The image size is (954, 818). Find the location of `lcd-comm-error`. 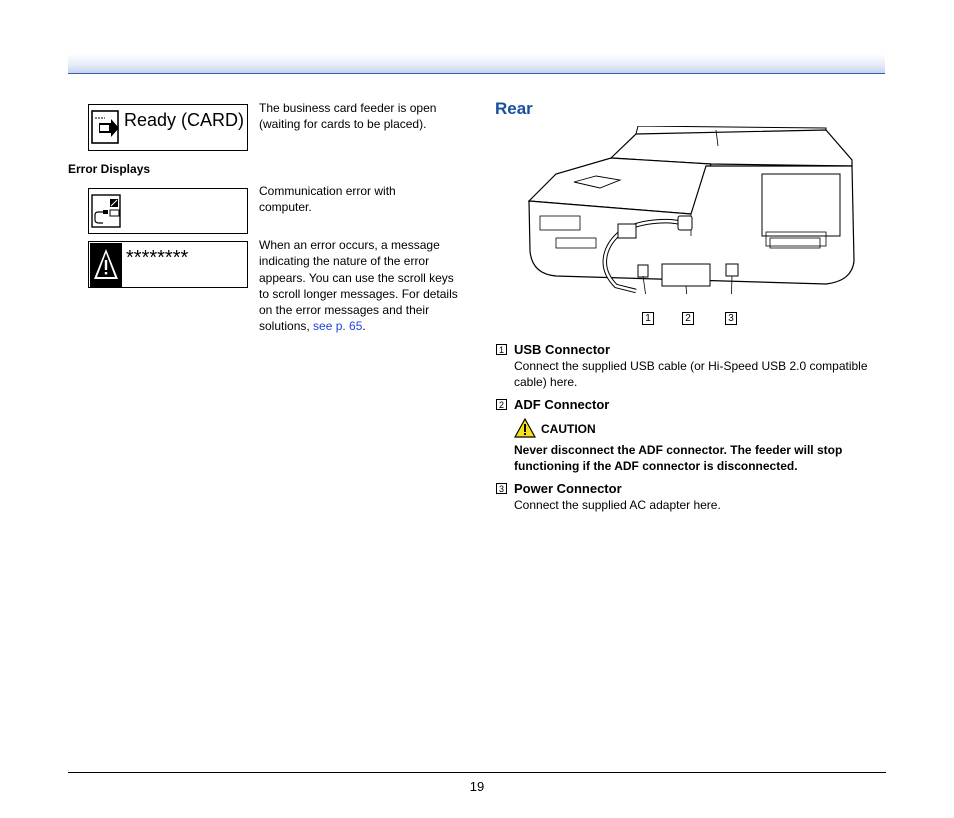

lcd-comm-error is located at coordinates (168, 211).